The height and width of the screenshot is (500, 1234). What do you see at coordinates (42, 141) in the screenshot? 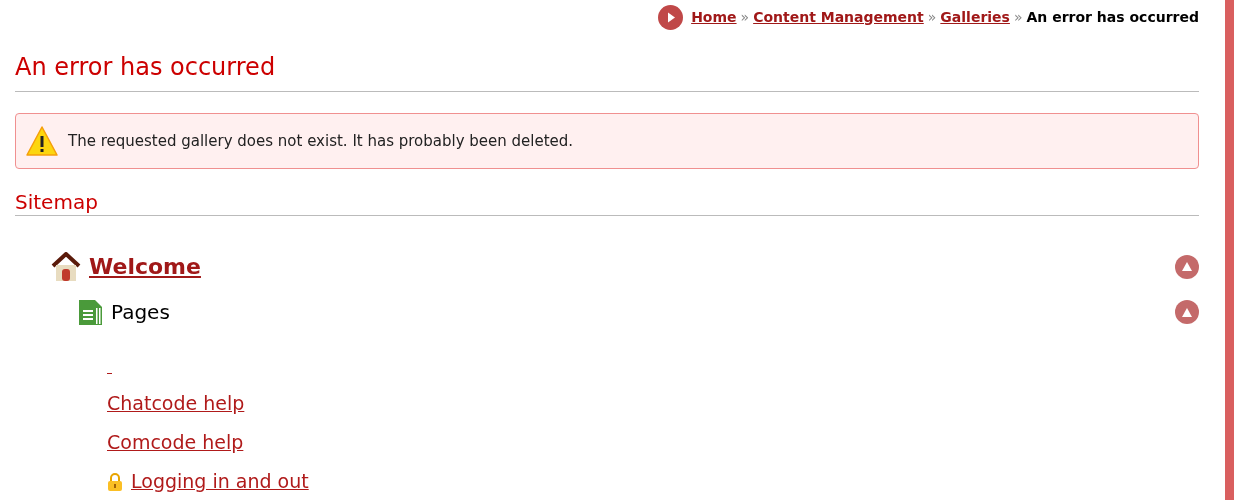
I see `warning-icon` at bounding box center [42, 141].